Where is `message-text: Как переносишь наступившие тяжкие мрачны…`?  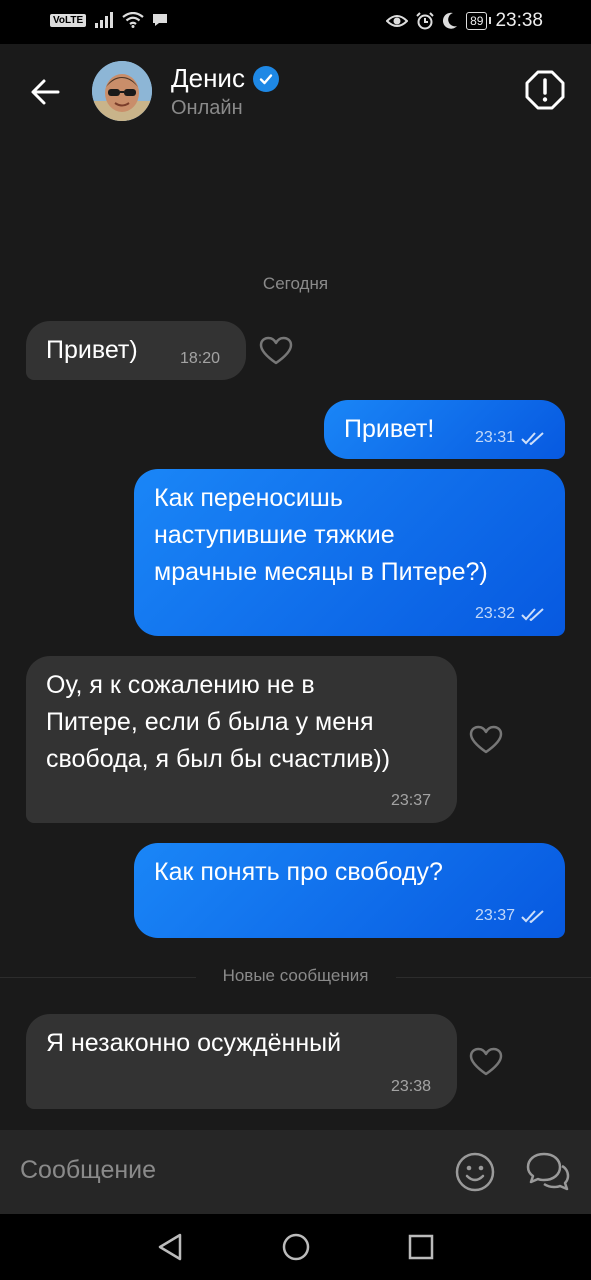 message-text: Как переносишь наступившие тяжкие мрачны… is located at coordinates (321, 535).